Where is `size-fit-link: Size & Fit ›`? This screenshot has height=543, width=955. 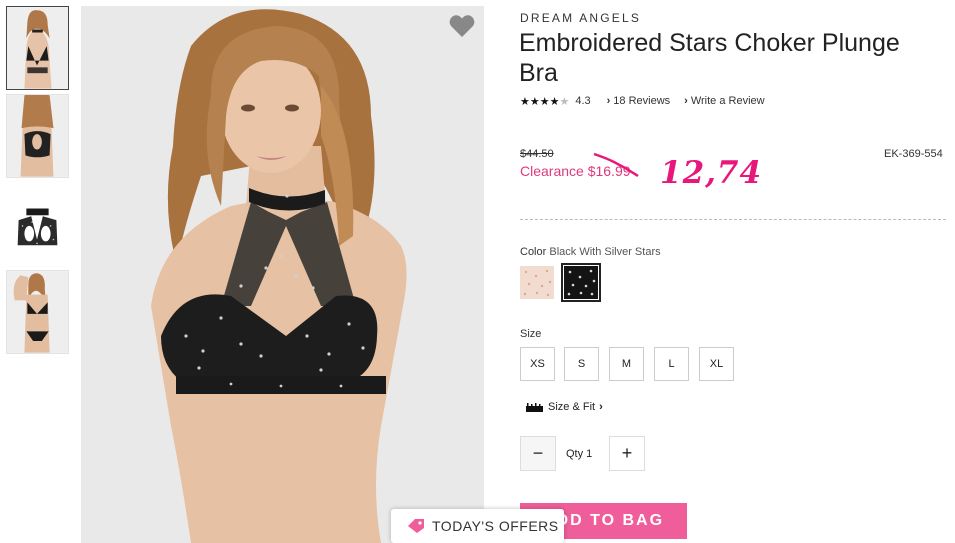 size-fit-link: Size & Fit › is located at coordinates (566, 407).